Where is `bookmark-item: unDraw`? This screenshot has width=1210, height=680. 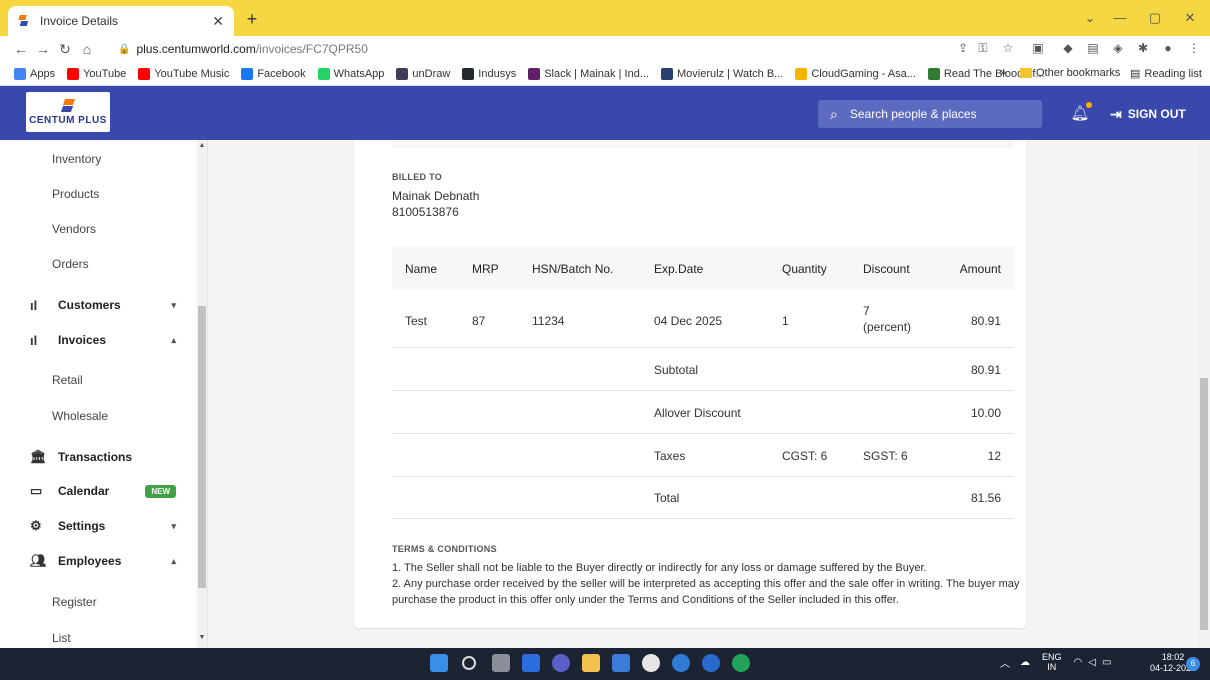 bookmark-item: unDraw is located at coordinates (423, 73).